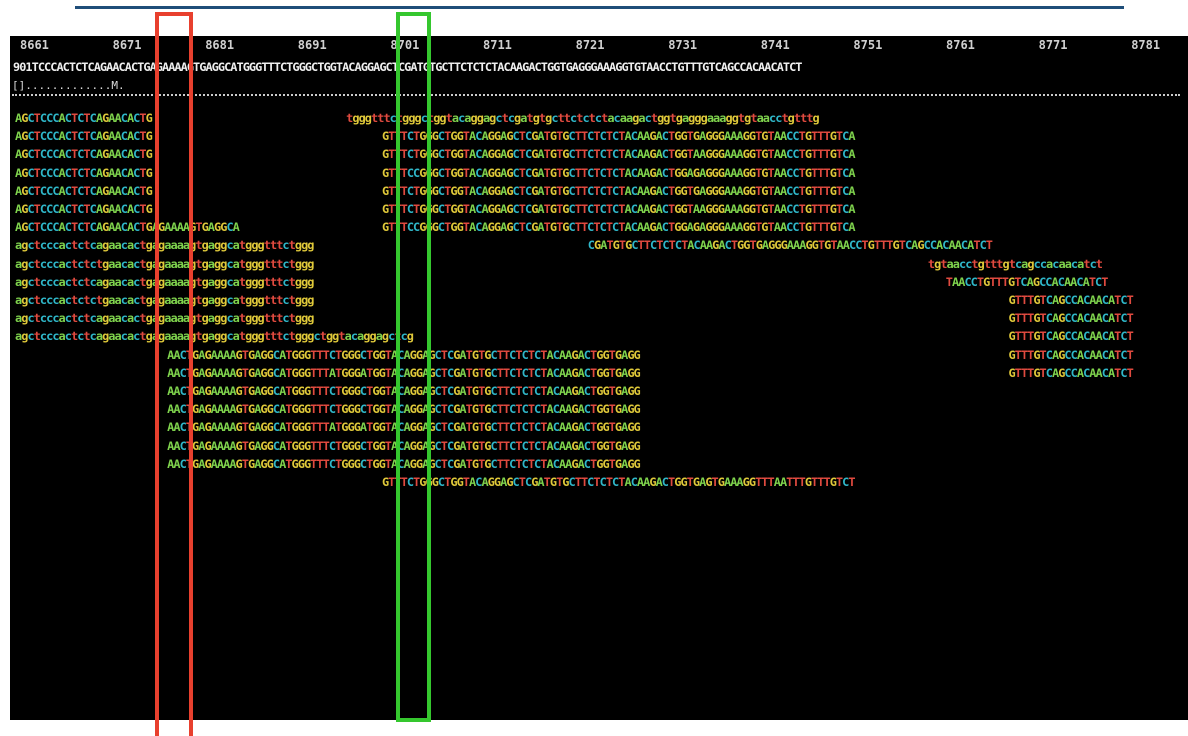 The image size is (1188, 736). Describe the element at coordinates (1027, 282) in the screenshot. I see `read-row-right: TAACCTGTTTGTCAGCCACAACATCT` at that location.